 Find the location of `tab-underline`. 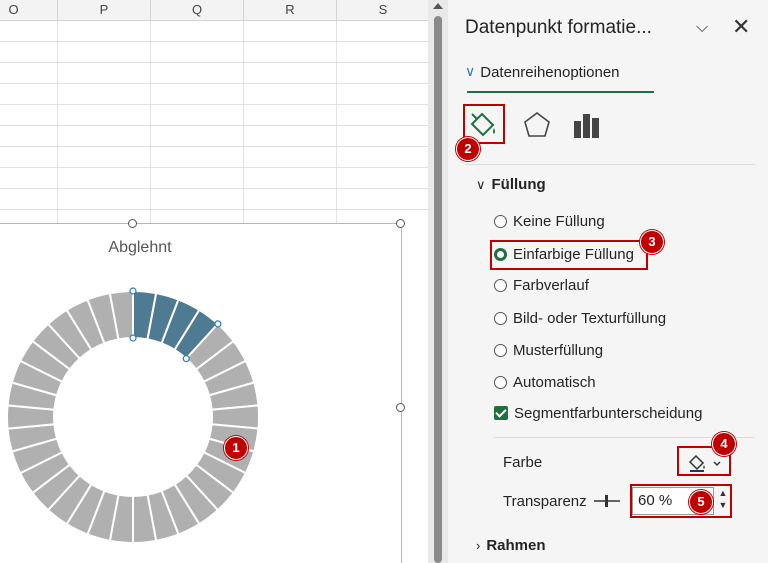

tab-underline is located at coordinates (560, 92).